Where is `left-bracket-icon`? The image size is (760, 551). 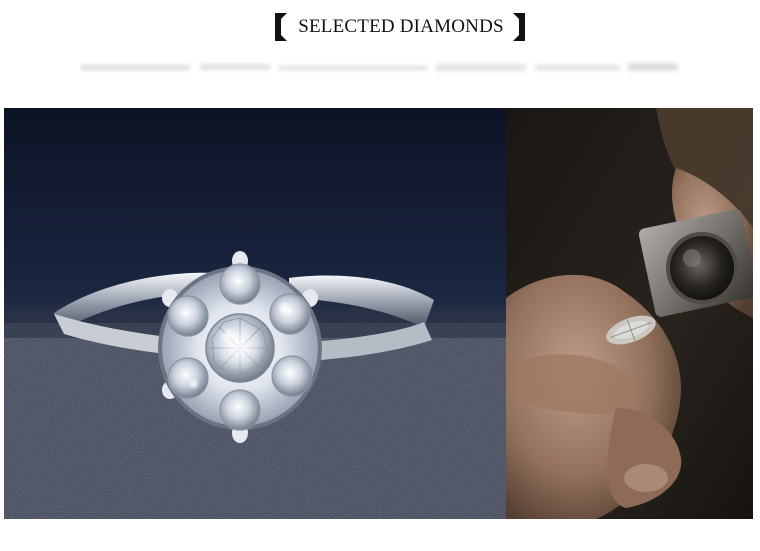 left-bracket-icon is located at coordinates (280, 27).